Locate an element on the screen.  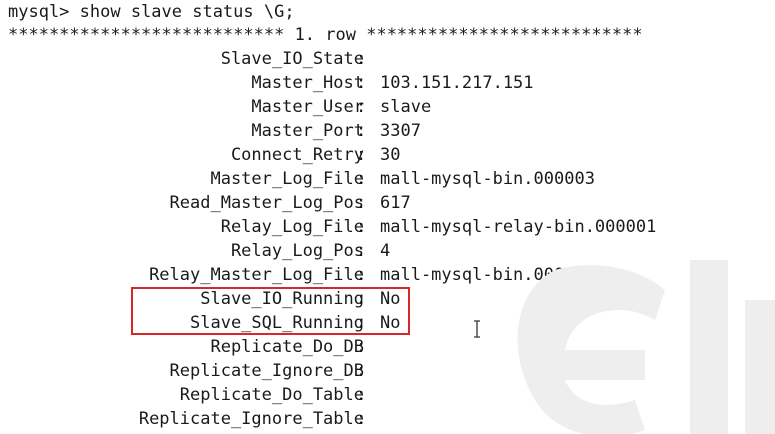
field-key: Slave_IO_State is located at coordinates (292, 59).